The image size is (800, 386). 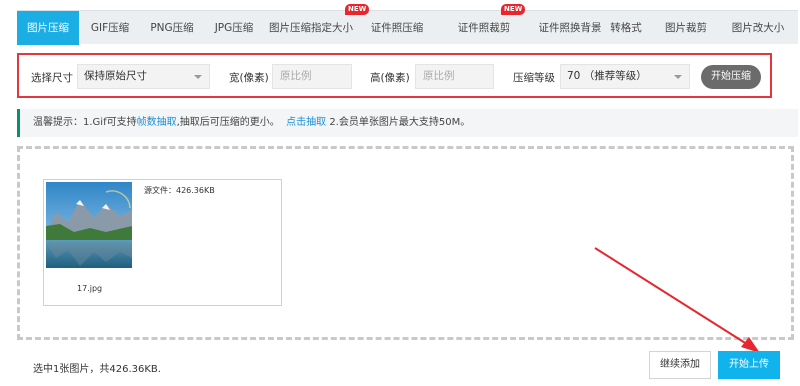 I want to click on source-file-size: 源文件：426.36KB, so click(x=179, y=190).